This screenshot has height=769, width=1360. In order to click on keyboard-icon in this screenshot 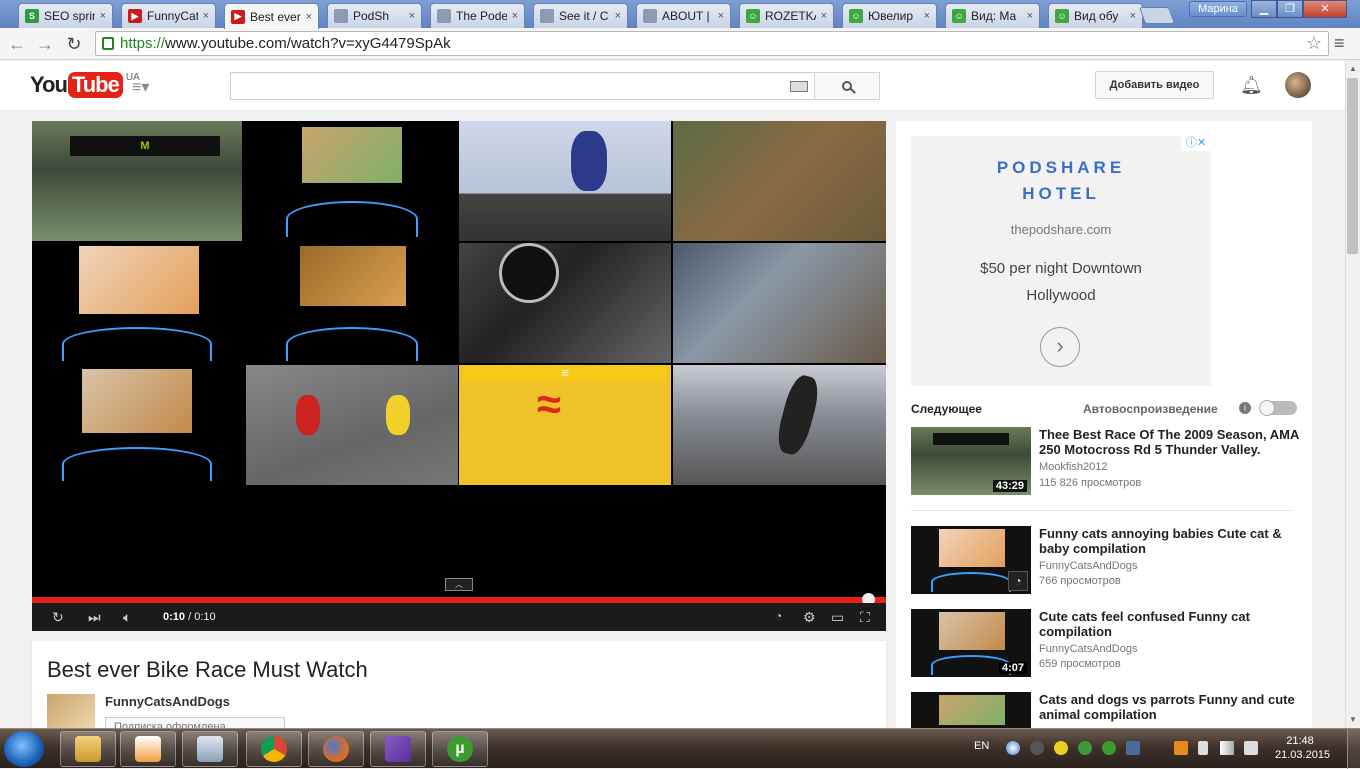, I will do `click(799, 86)`.